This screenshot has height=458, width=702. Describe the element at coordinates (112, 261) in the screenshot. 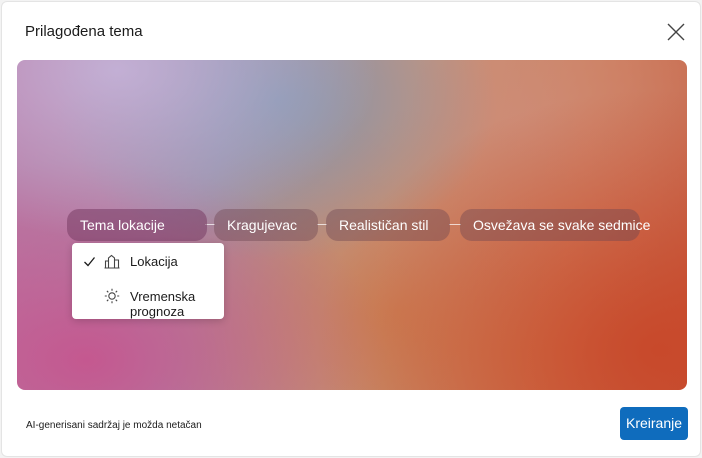

I see `city-icon` at that location.